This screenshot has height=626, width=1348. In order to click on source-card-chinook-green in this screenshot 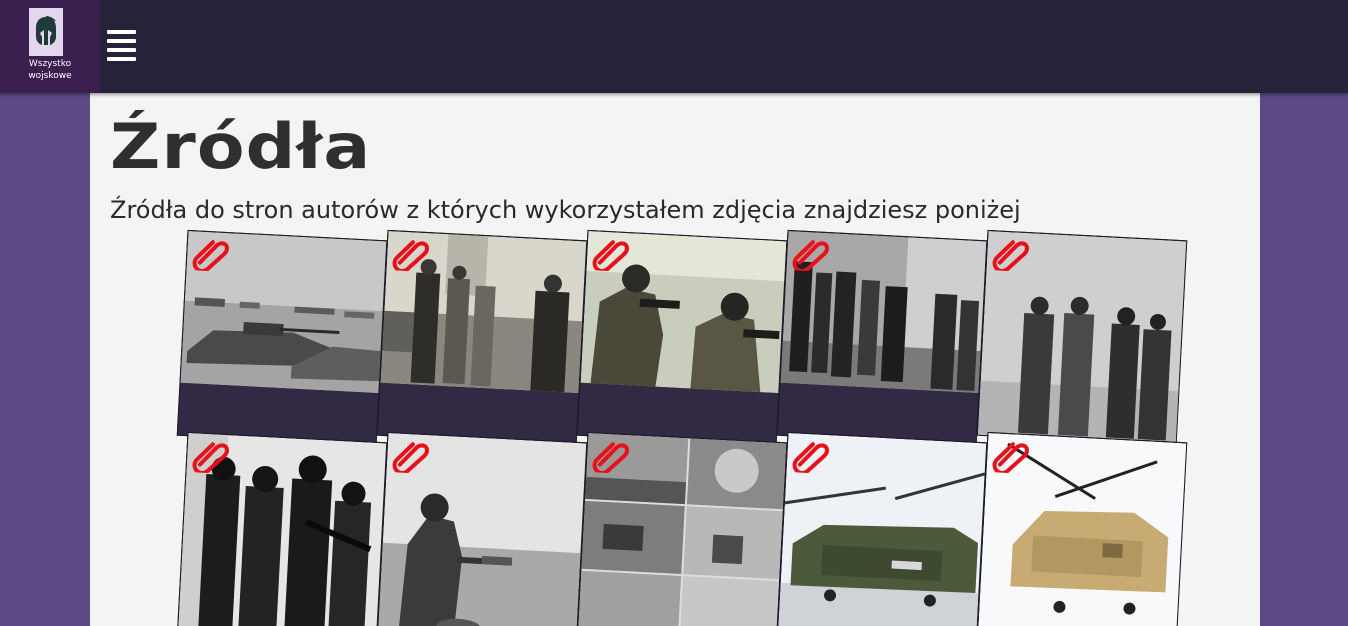, I will do `click(882, 528)`.